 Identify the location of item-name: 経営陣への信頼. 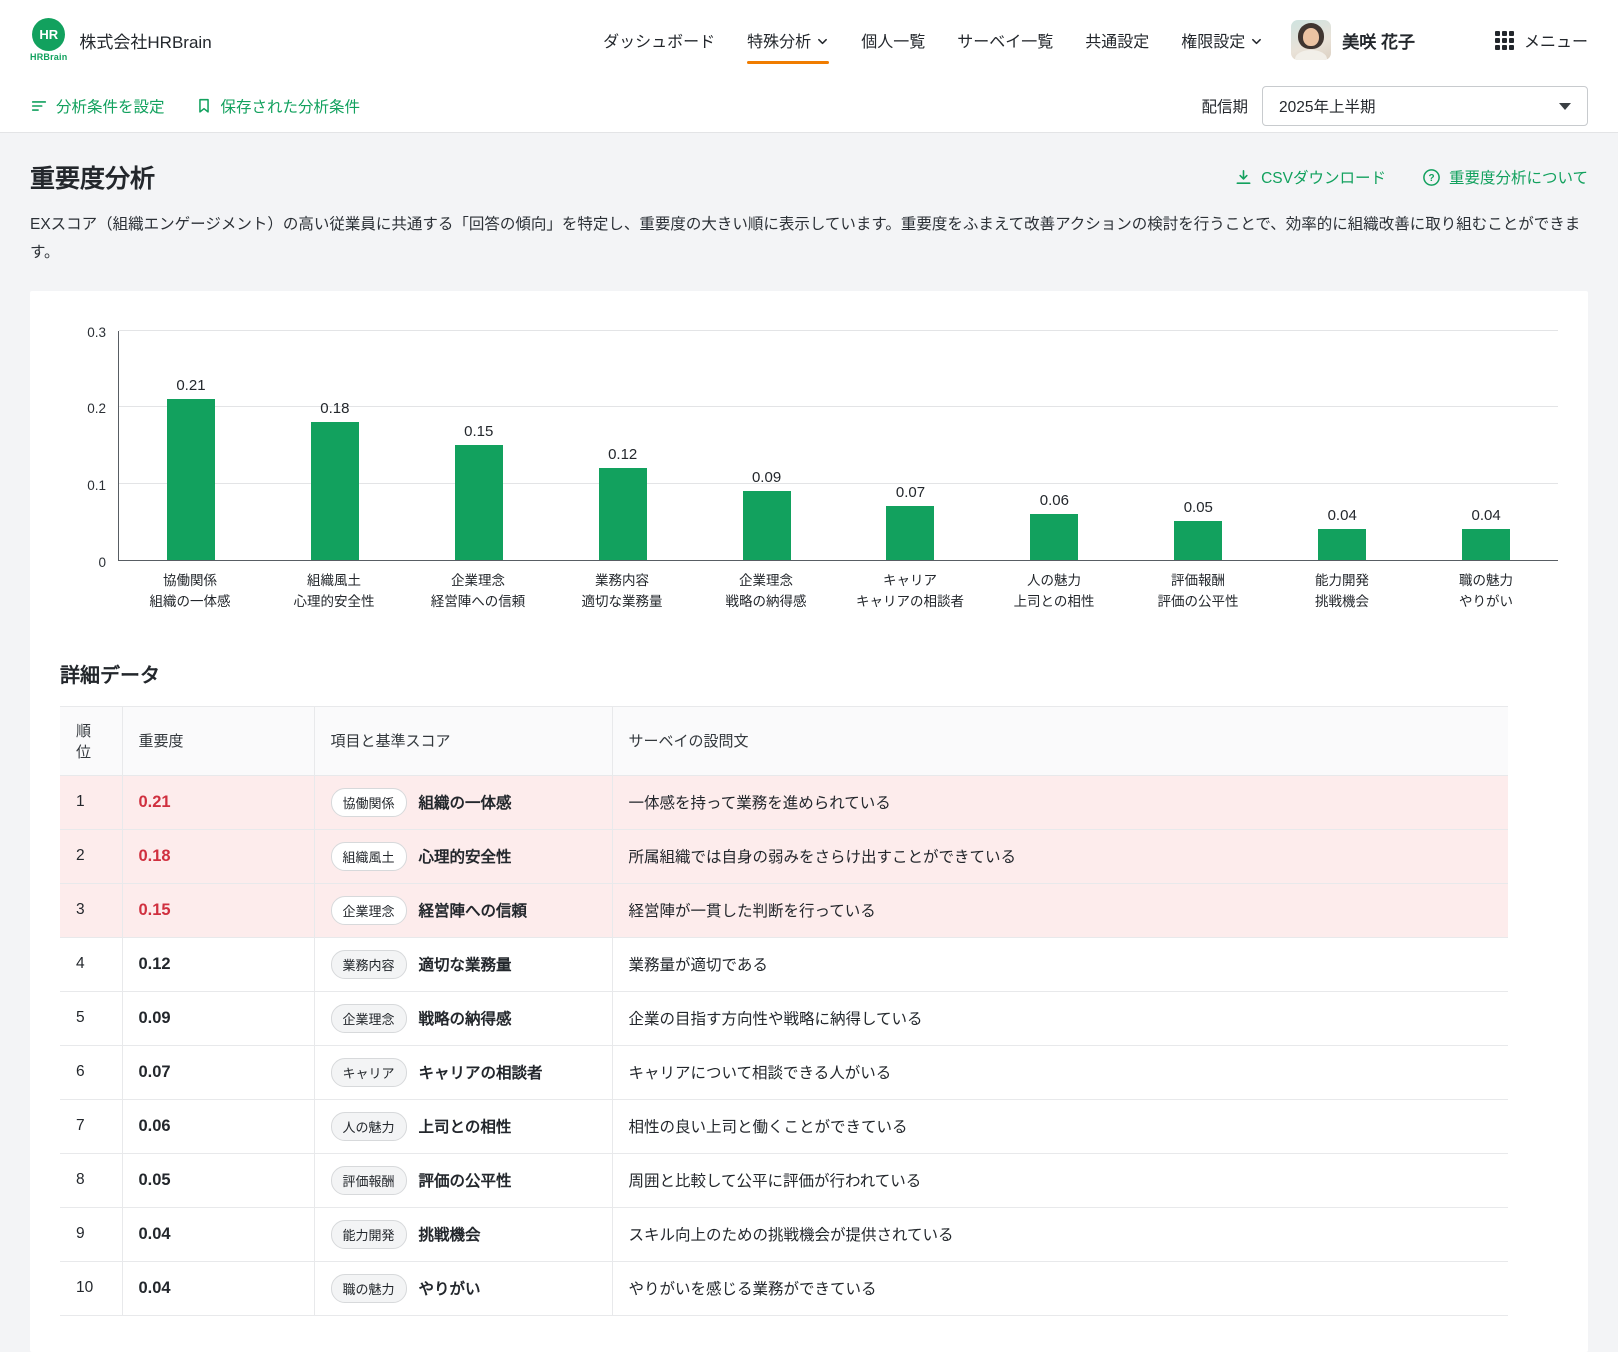
(473, 911).